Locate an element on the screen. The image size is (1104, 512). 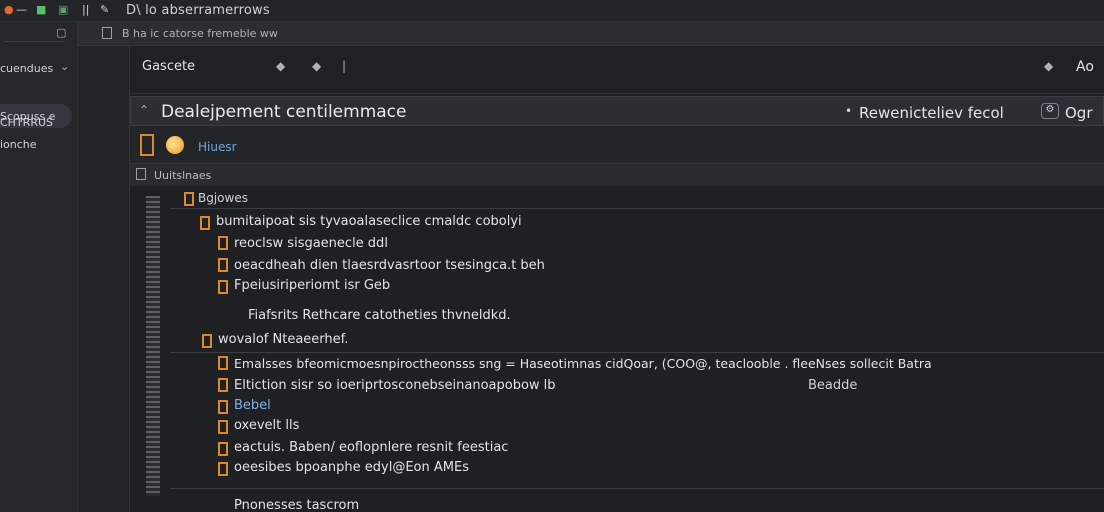
title-bar: ● — ■ ▣ || ✎ D\ lo abserramerrows is located at coordinates (552, 11).